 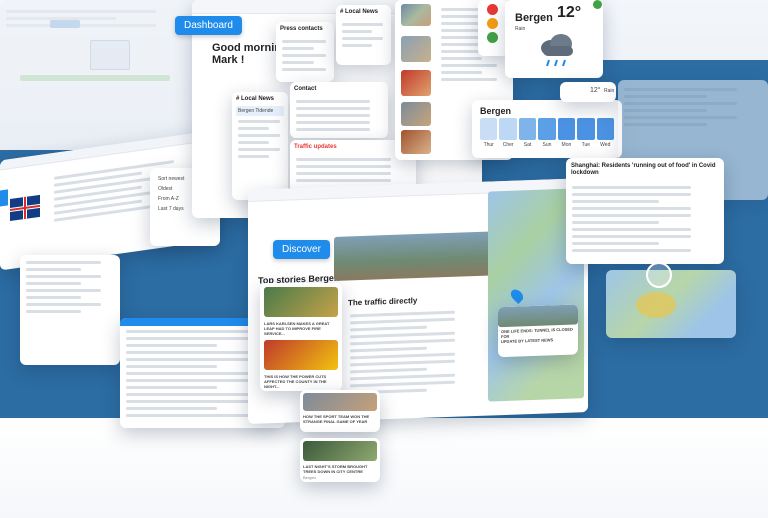 I want to click on red-status-dot, so click(x=109, y=289).